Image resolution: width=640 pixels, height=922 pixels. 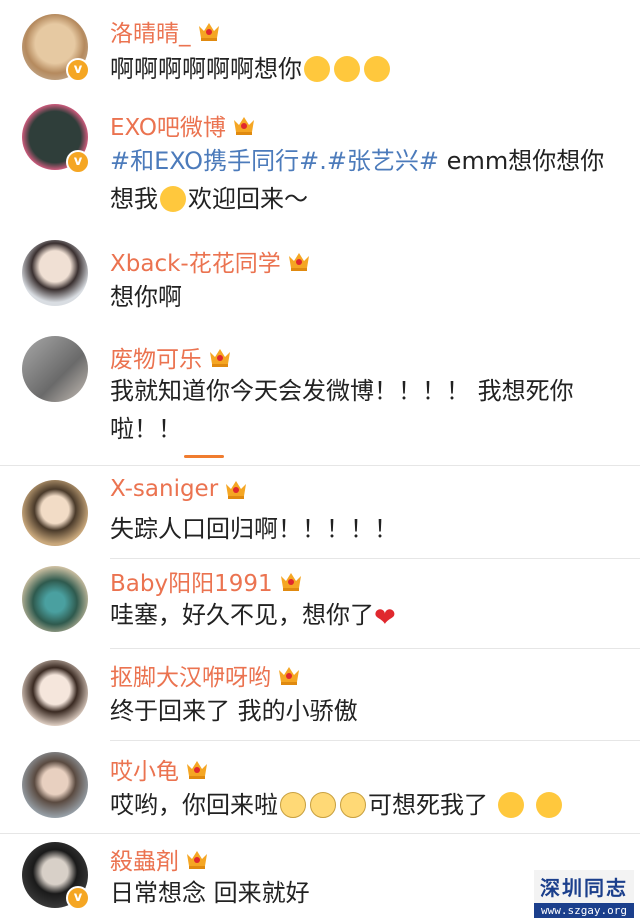 I want to click on comment-text: 终于回来了 我的小骄傲, so click(x=234, y=711).